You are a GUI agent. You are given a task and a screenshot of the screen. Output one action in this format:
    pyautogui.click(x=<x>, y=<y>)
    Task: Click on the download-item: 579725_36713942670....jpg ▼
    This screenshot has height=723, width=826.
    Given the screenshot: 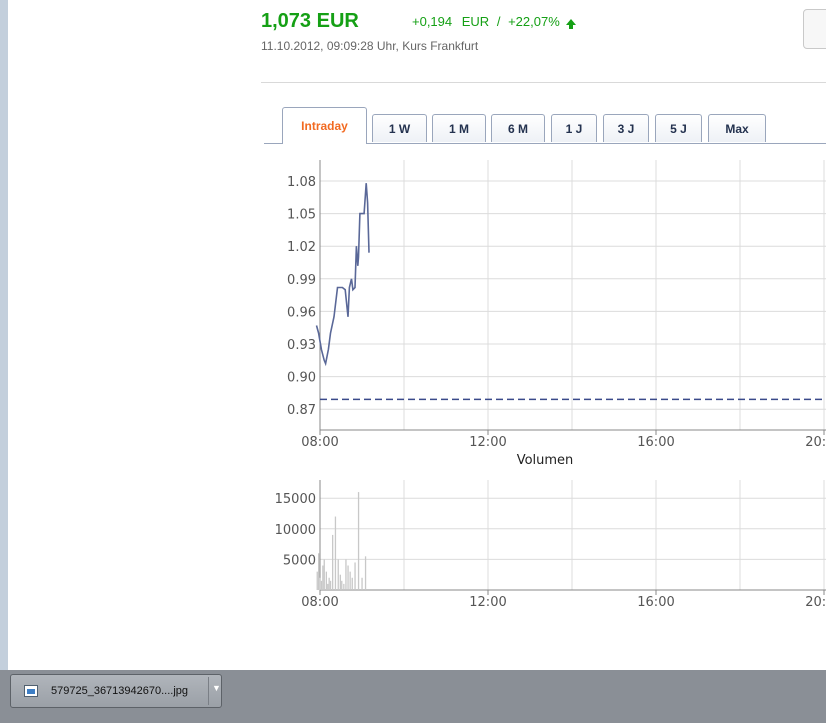 What is the action you would take?
    pyautogui.click(x=116, y=691)
    